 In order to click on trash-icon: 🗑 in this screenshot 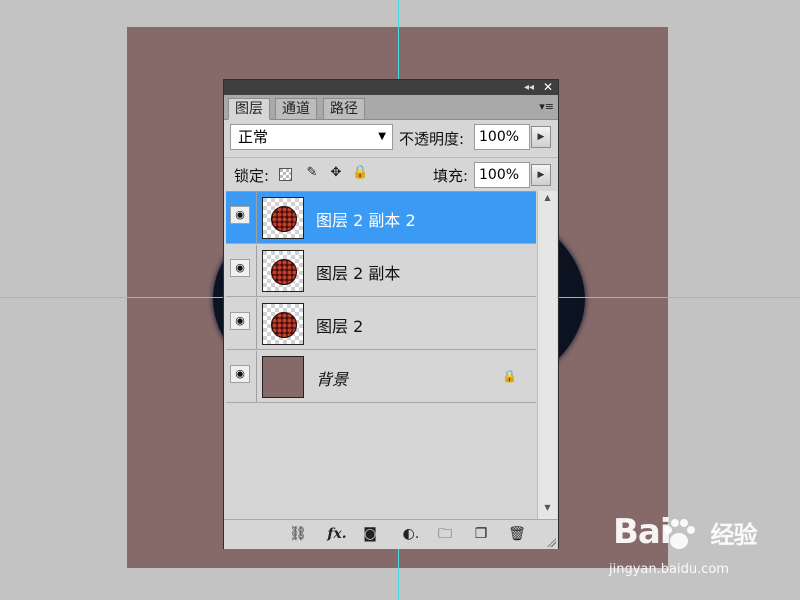, I will do `click(517, 534)`.